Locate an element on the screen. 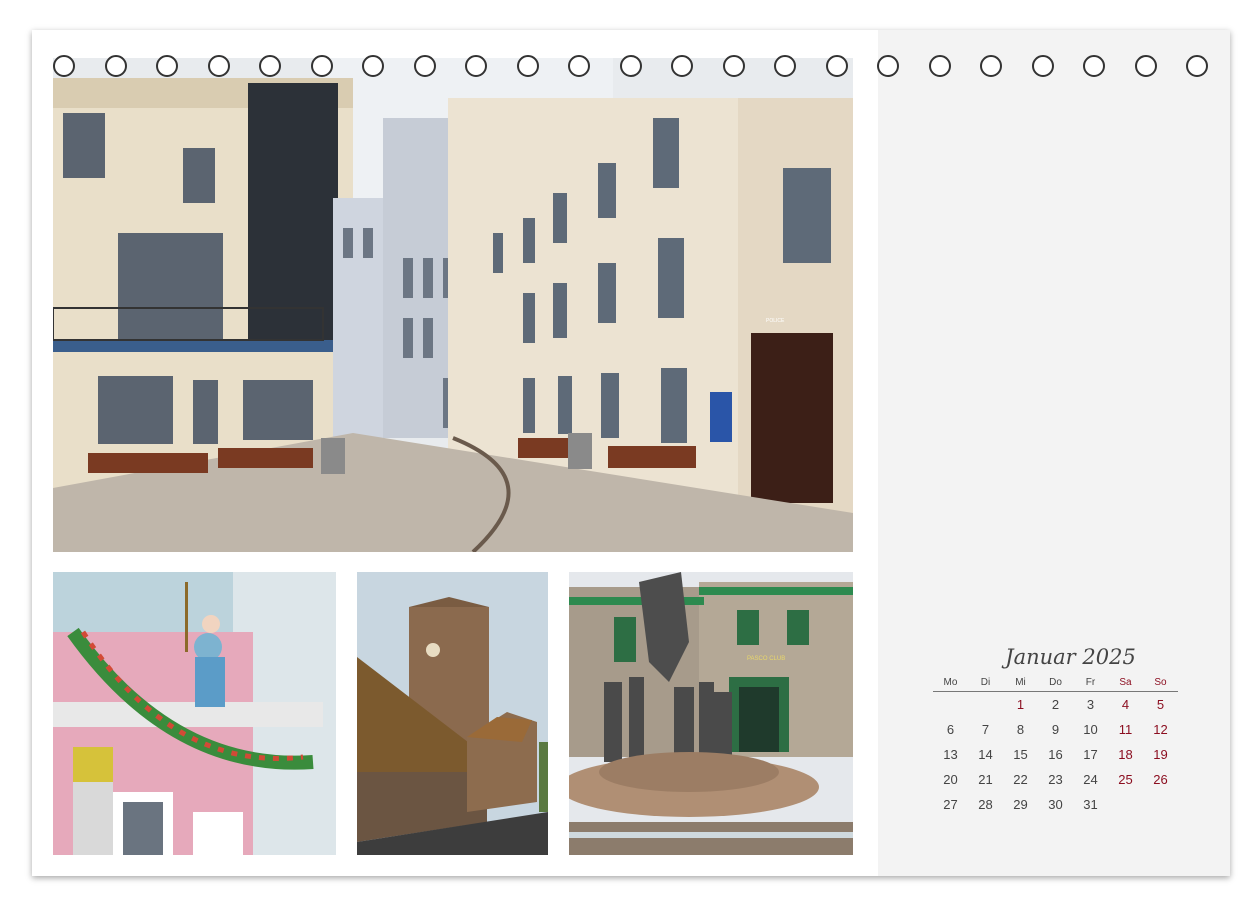  calendar-day: 12 is located at coordinates (1160, 729).